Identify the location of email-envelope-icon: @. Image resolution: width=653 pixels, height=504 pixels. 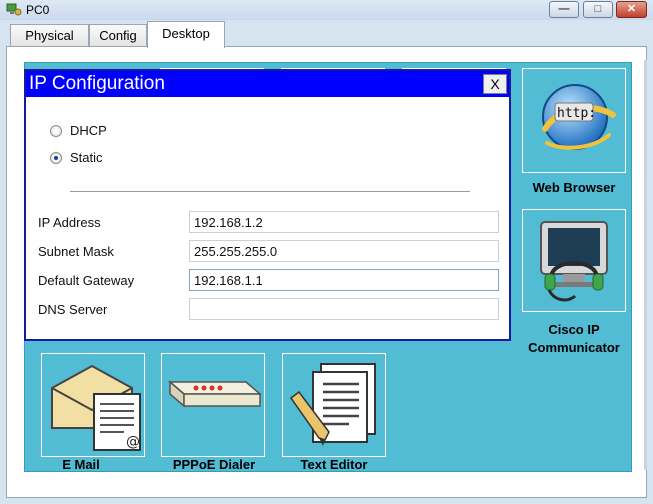
(96, 407).